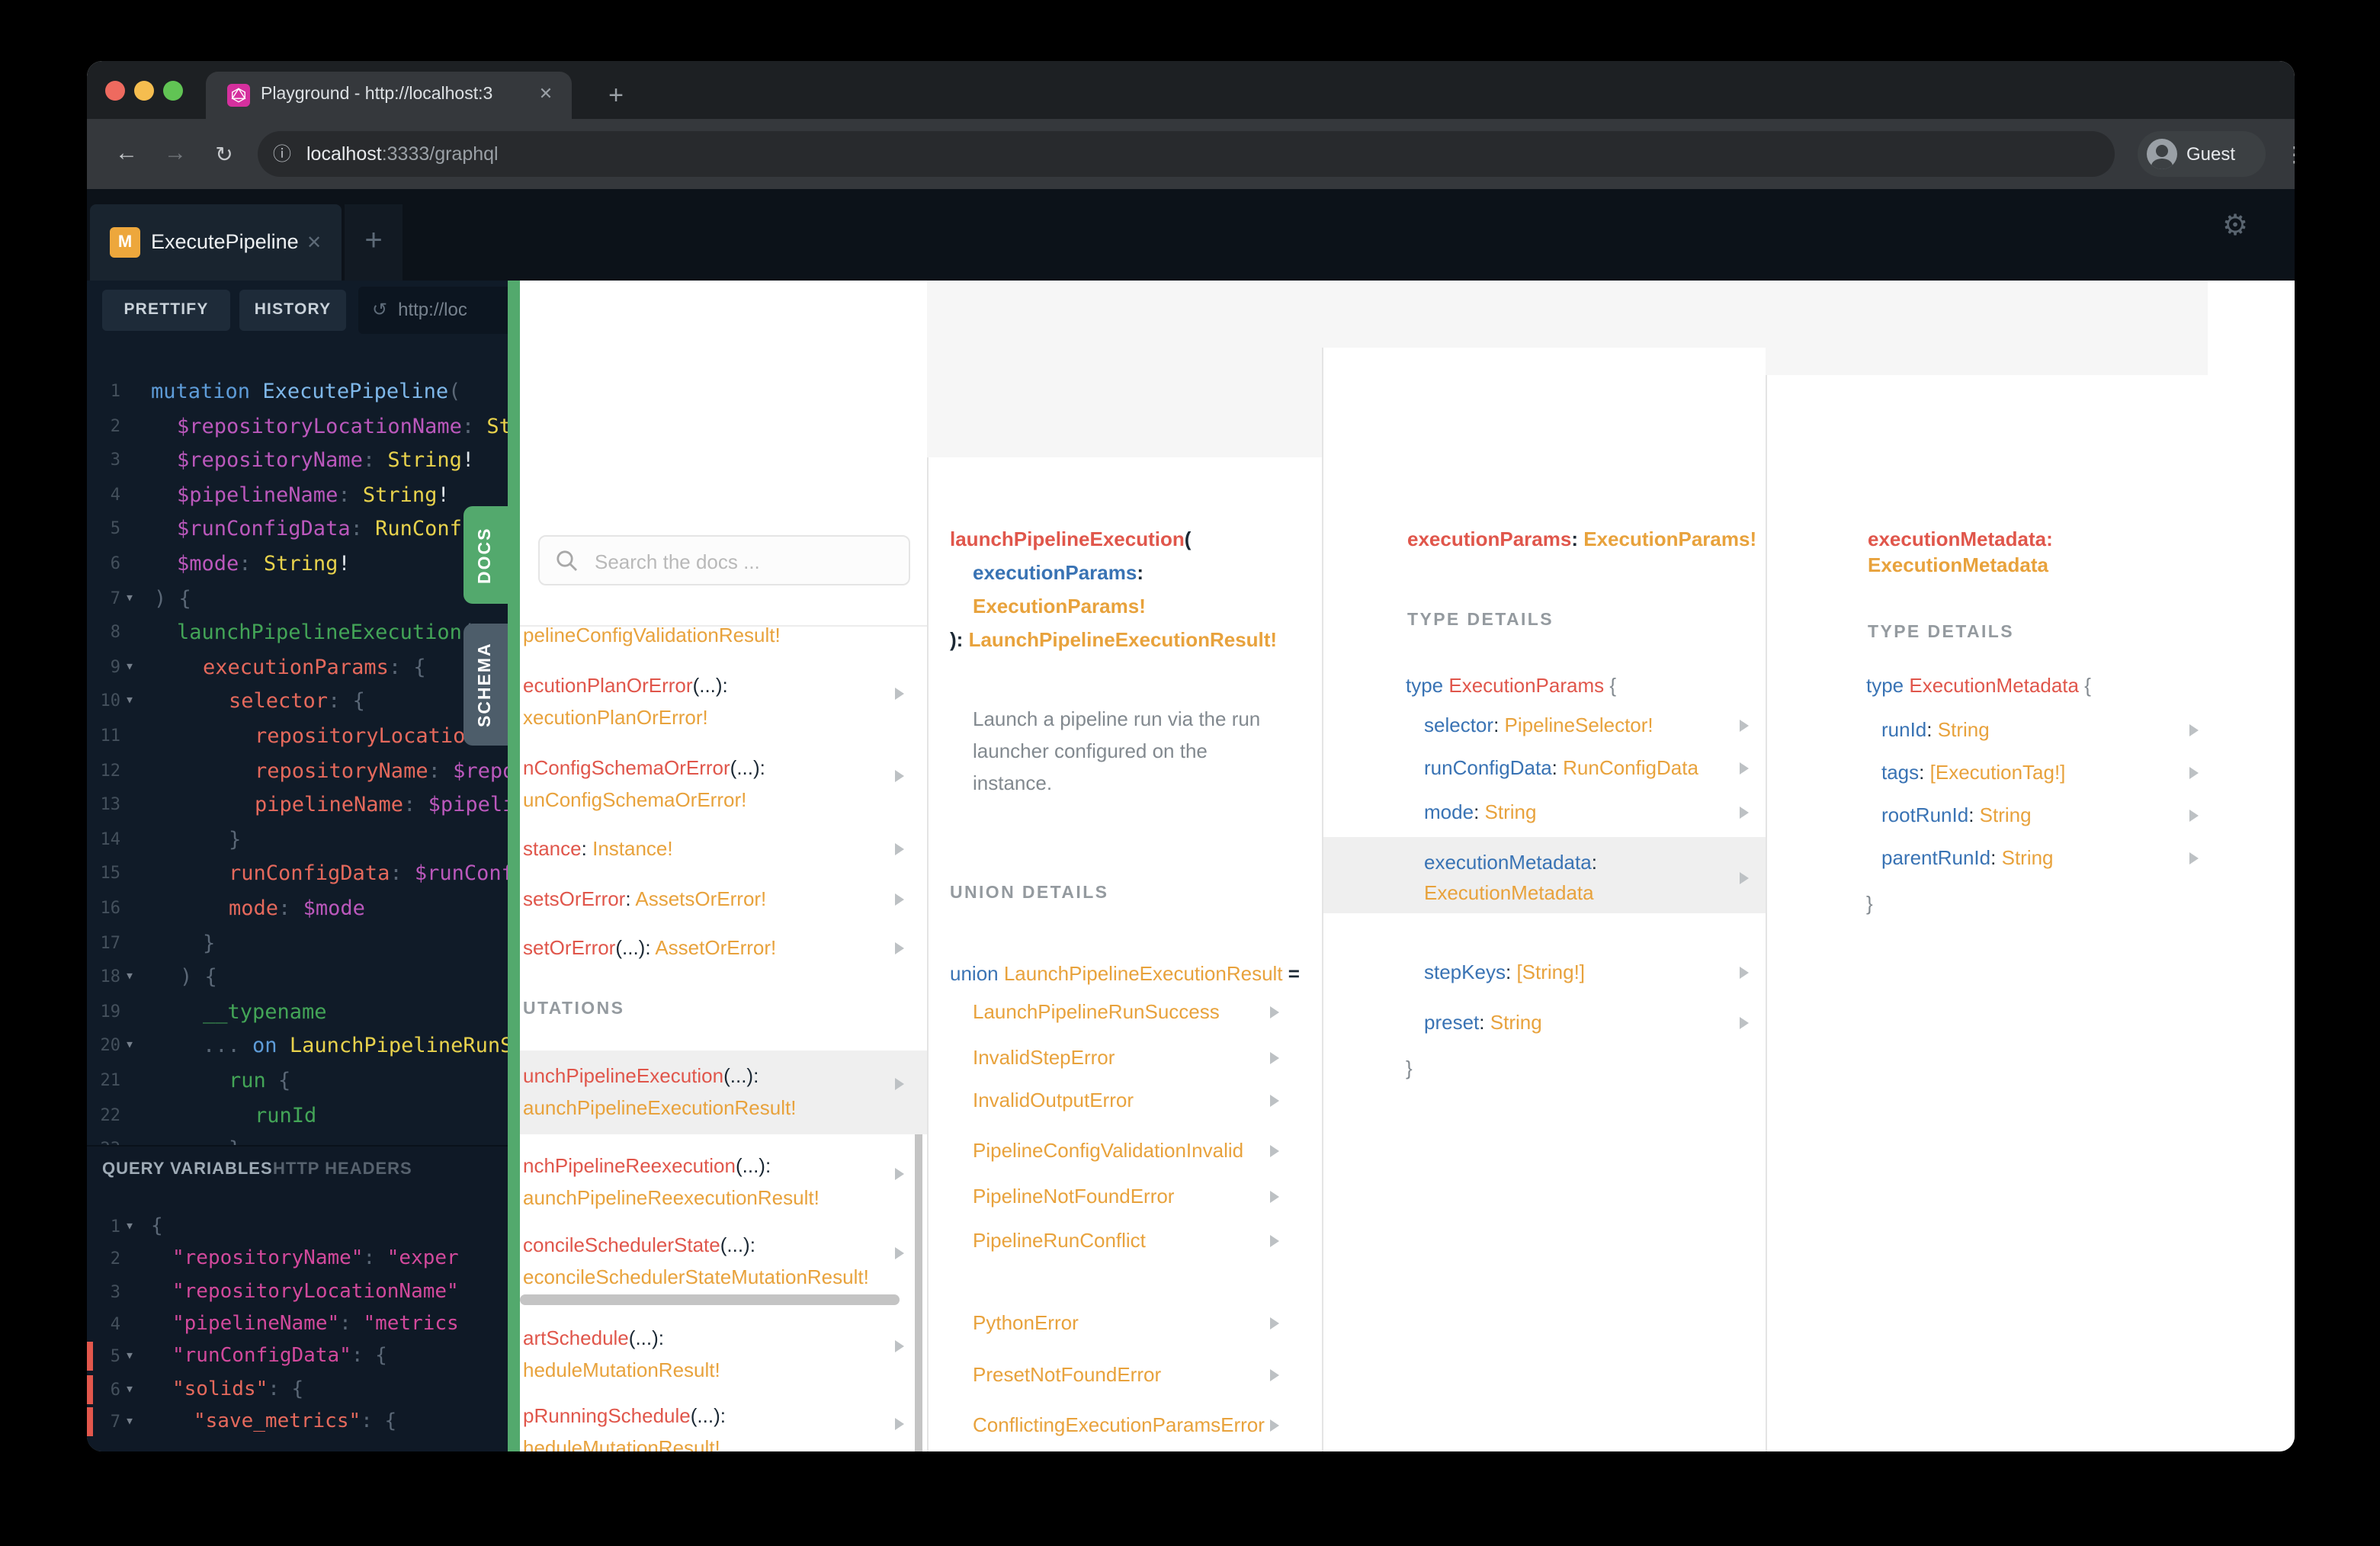  Describe the element at coordinates (1096, 1012) in the screenshot. I see `union-member-item: LaunchPipelineRunSuccess` at that location.